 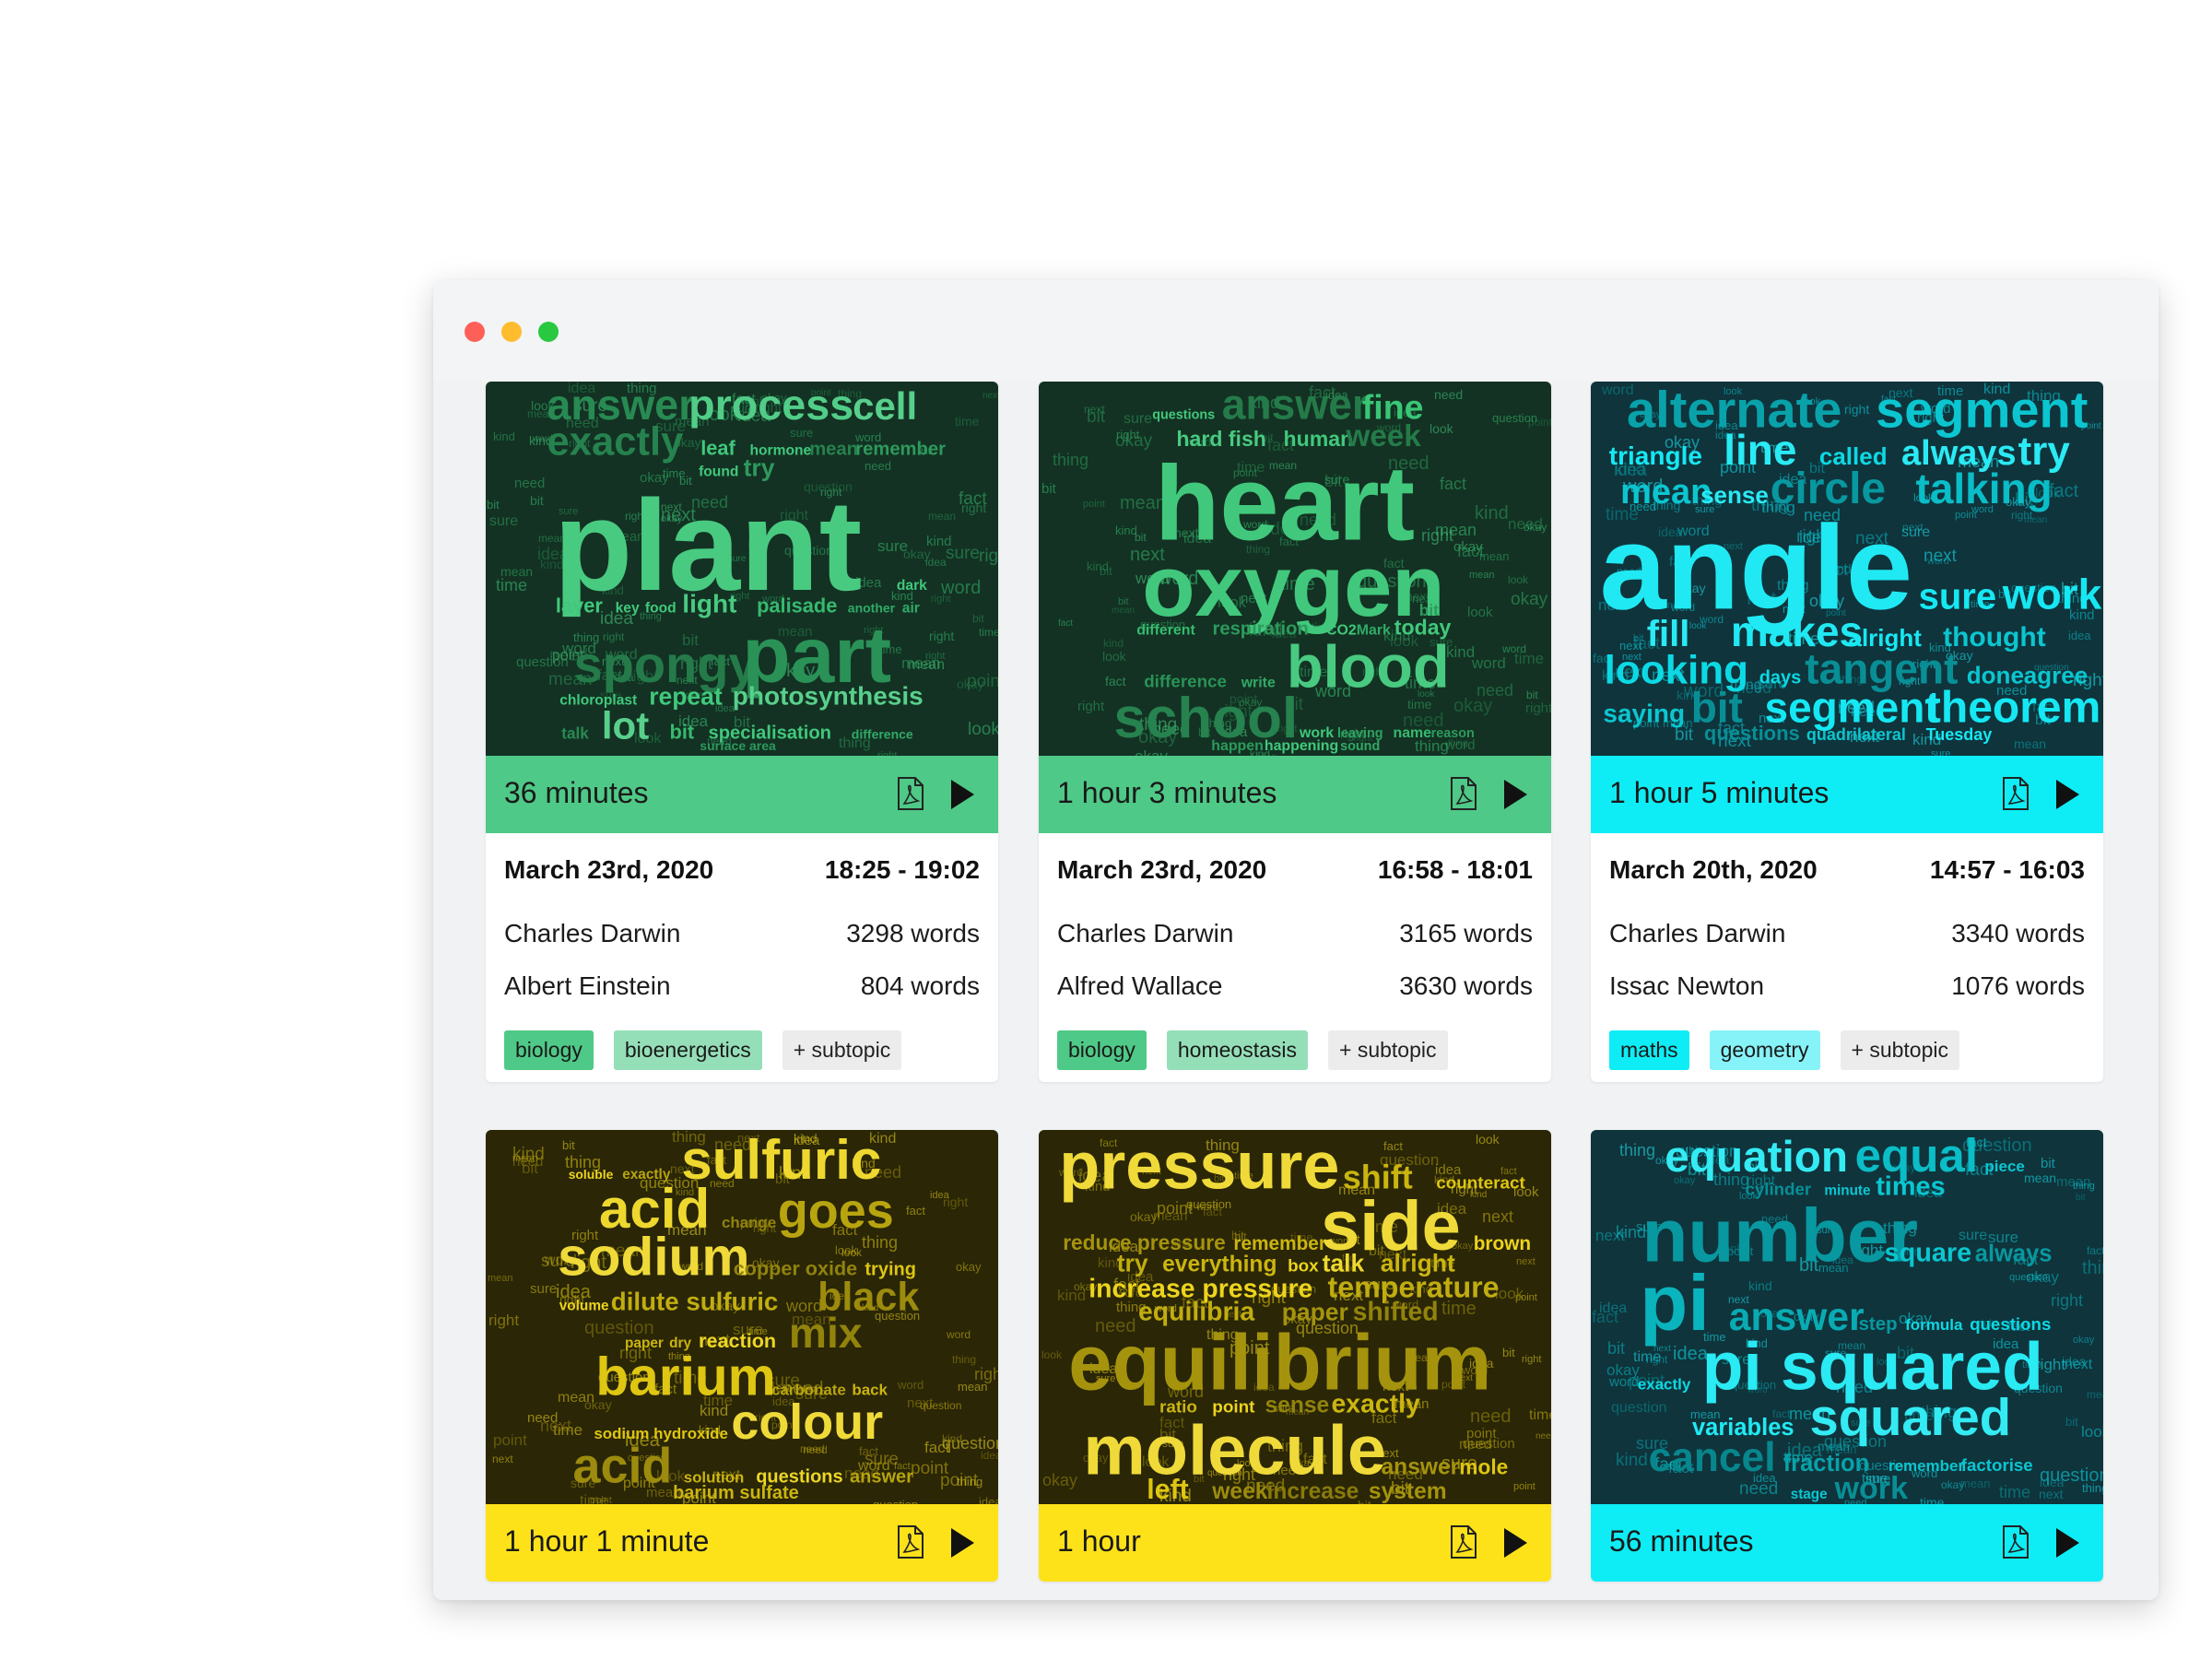 What do you see at coordinates (1847, 794) in the screenshot?
I see `duration-bar: 1 hour 5 minutes` at bounding box center [1847, 794].